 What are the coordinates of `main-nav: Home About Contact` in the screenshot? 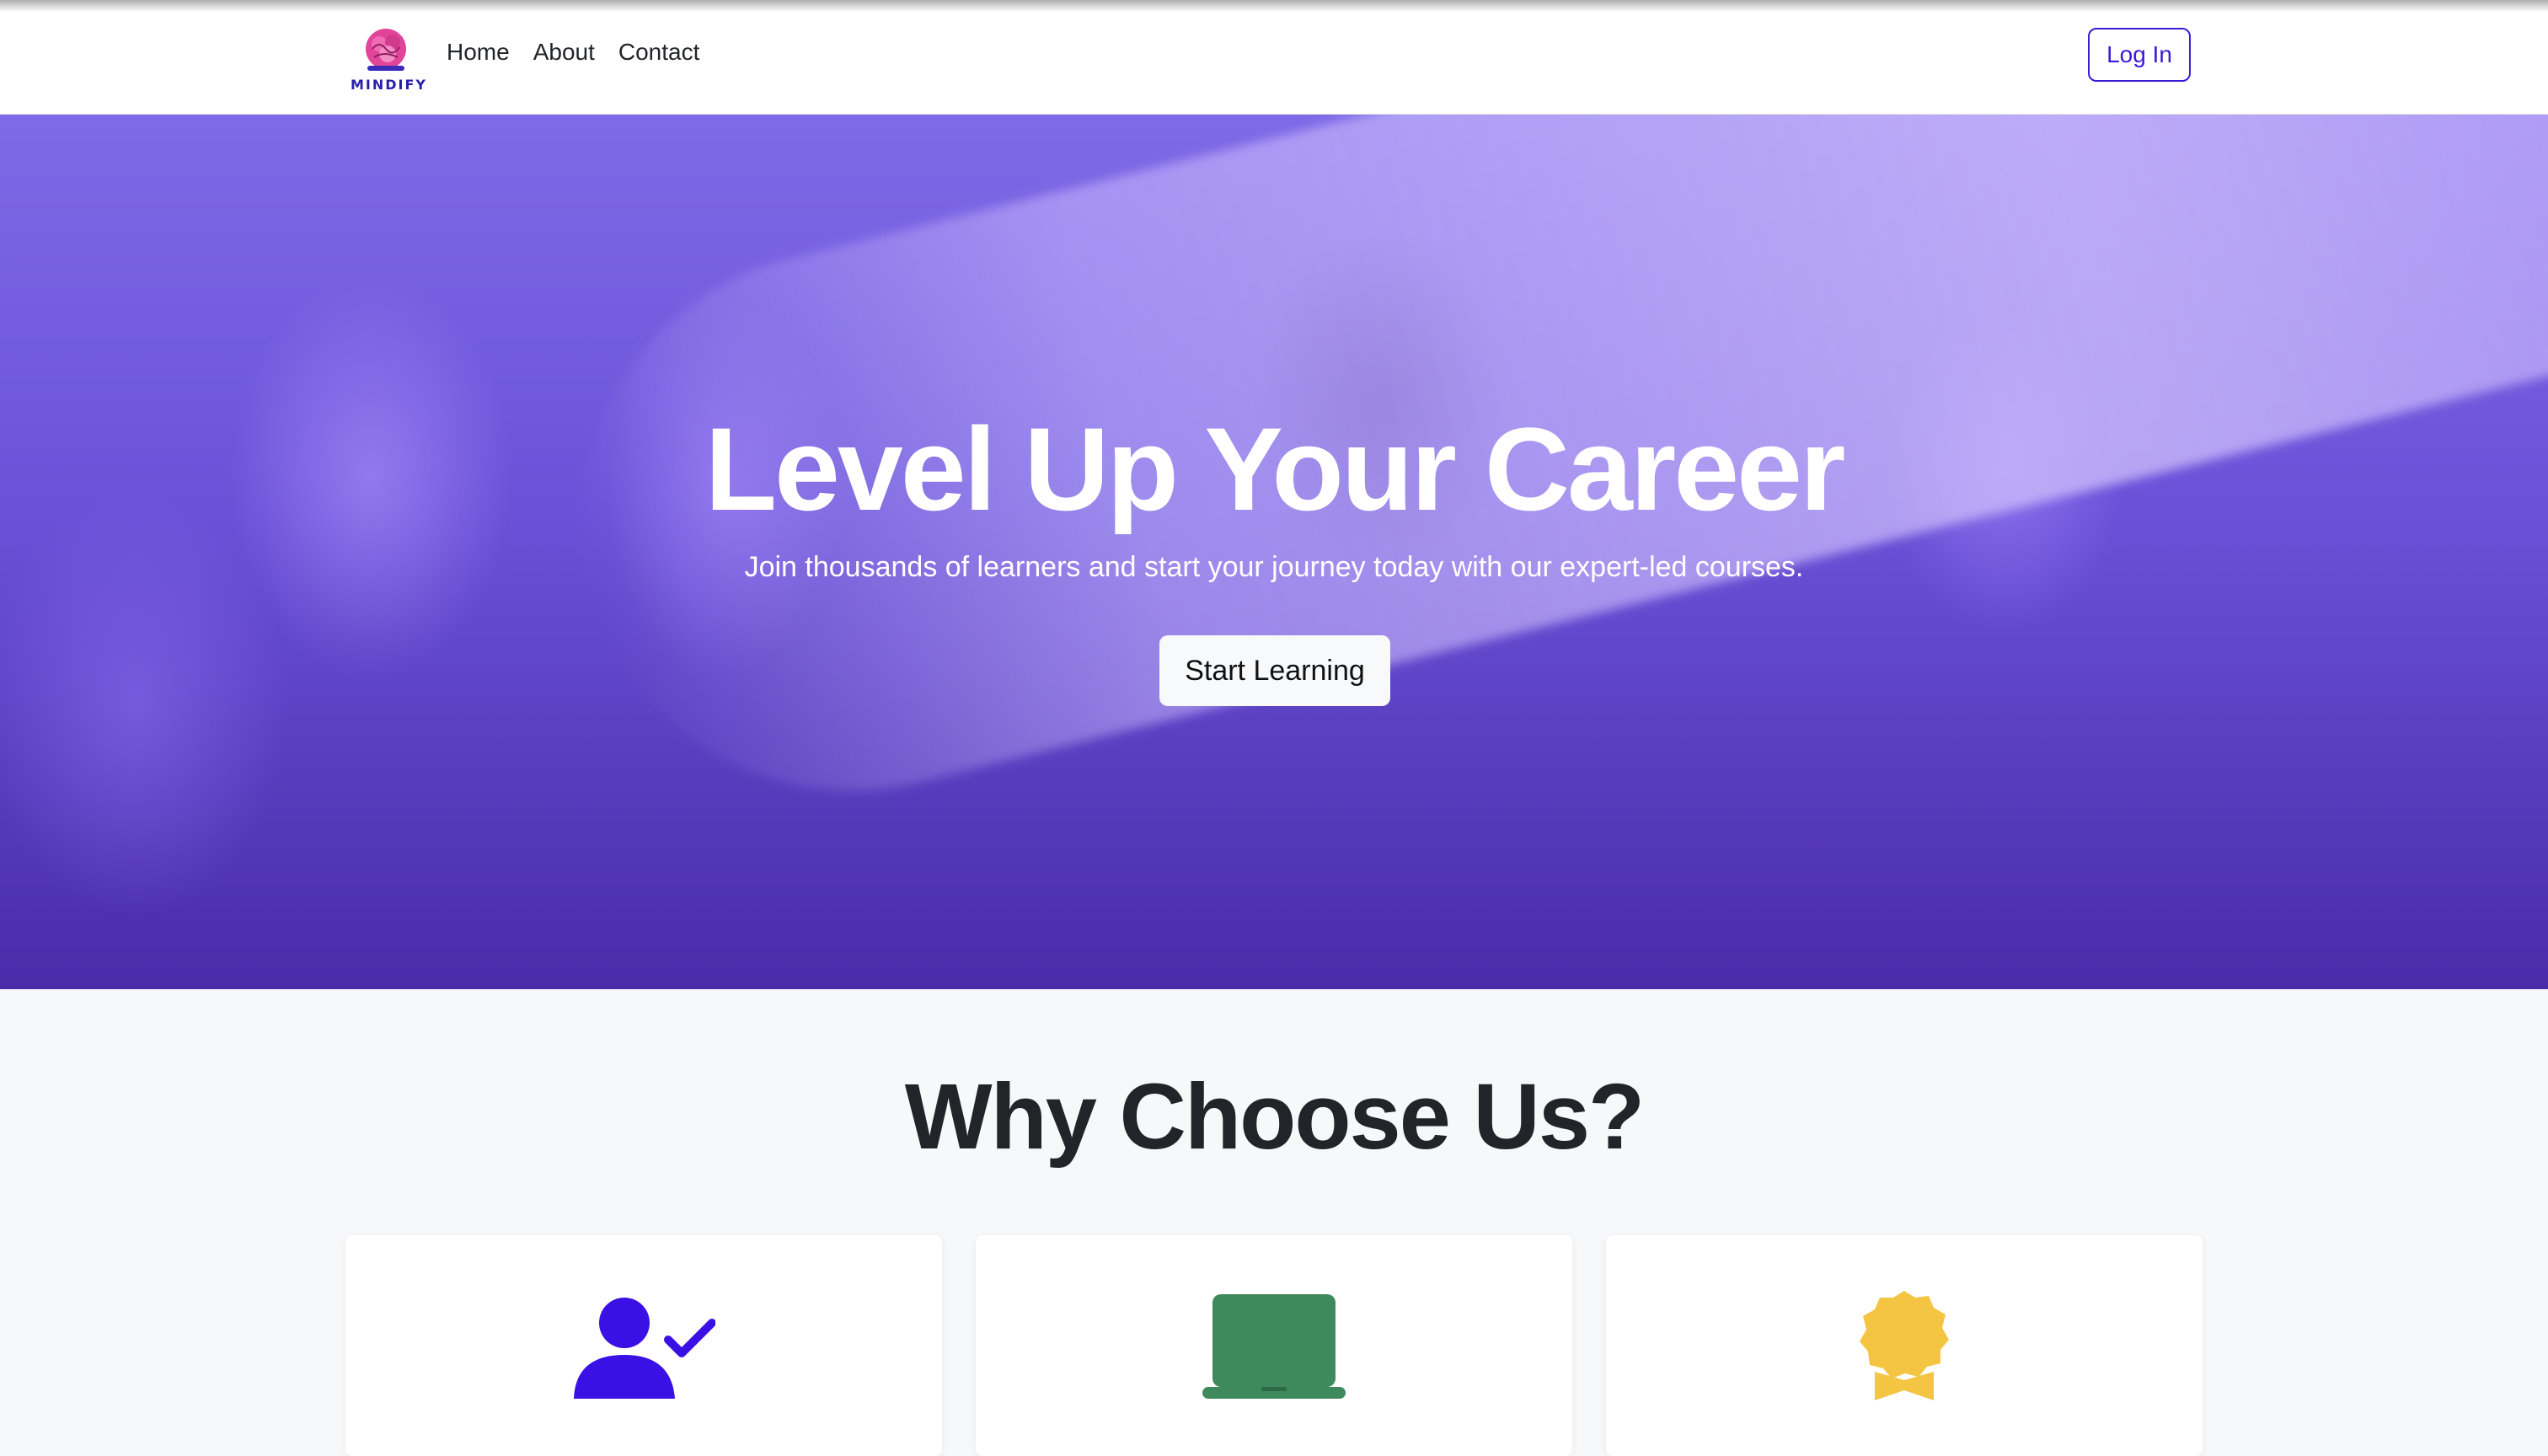 It's located at (573, 52).